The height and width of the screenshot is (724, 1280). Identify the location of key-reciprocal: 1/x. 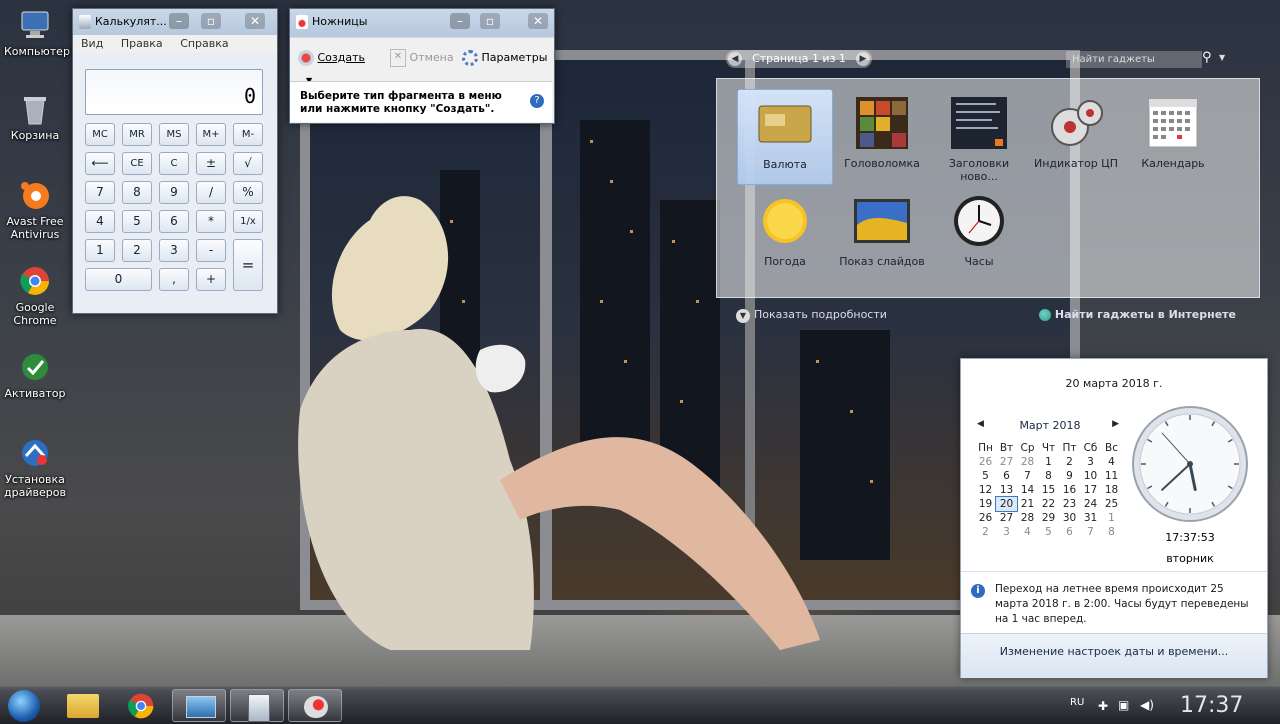
(248, 221).